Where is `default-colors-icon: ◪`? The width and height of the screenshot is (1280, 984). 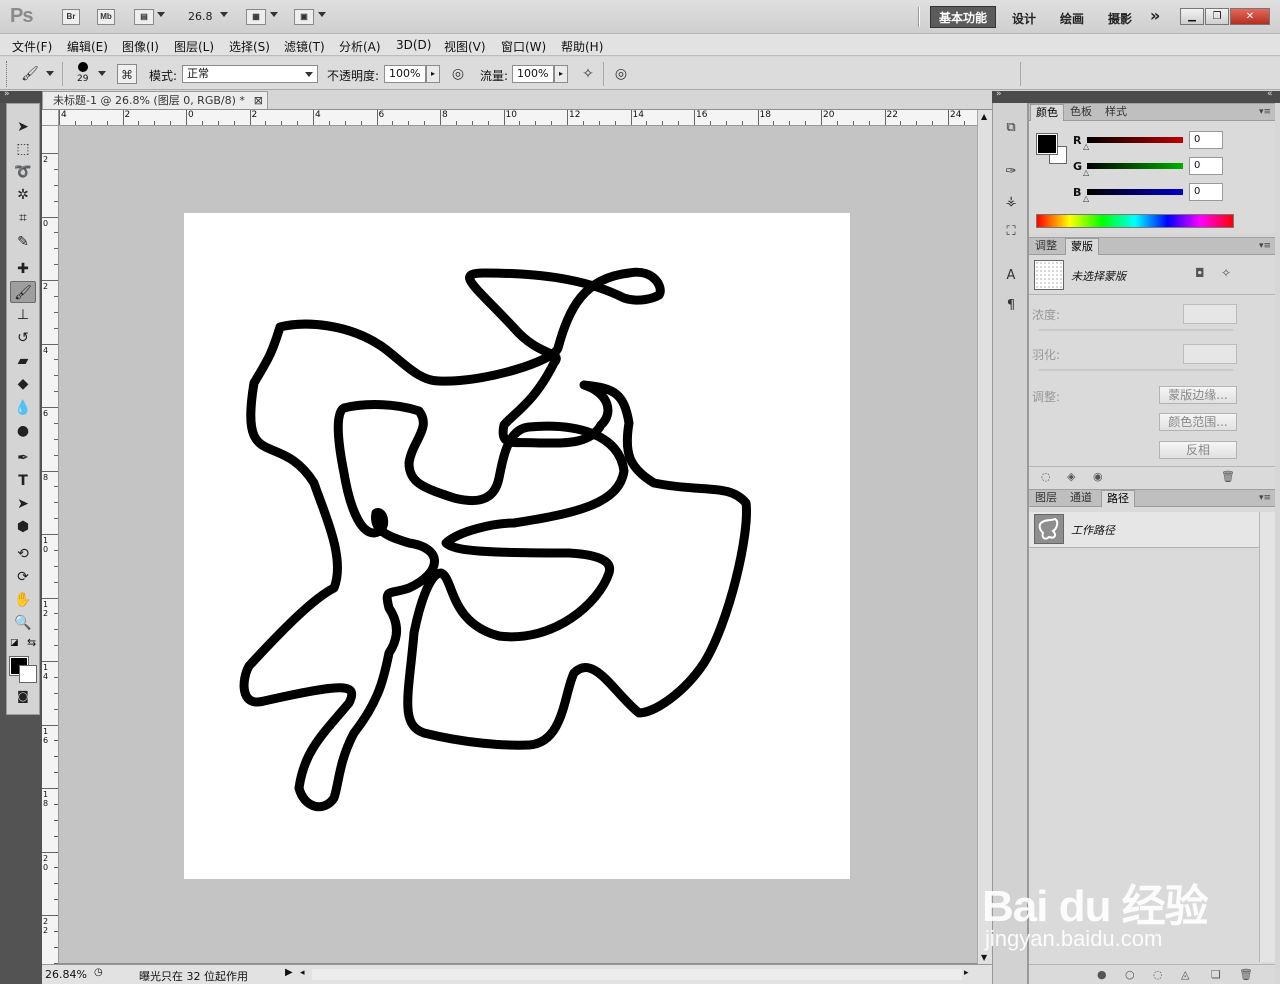 default-colors-icon: ◪ is located at coordinates (14, 643).